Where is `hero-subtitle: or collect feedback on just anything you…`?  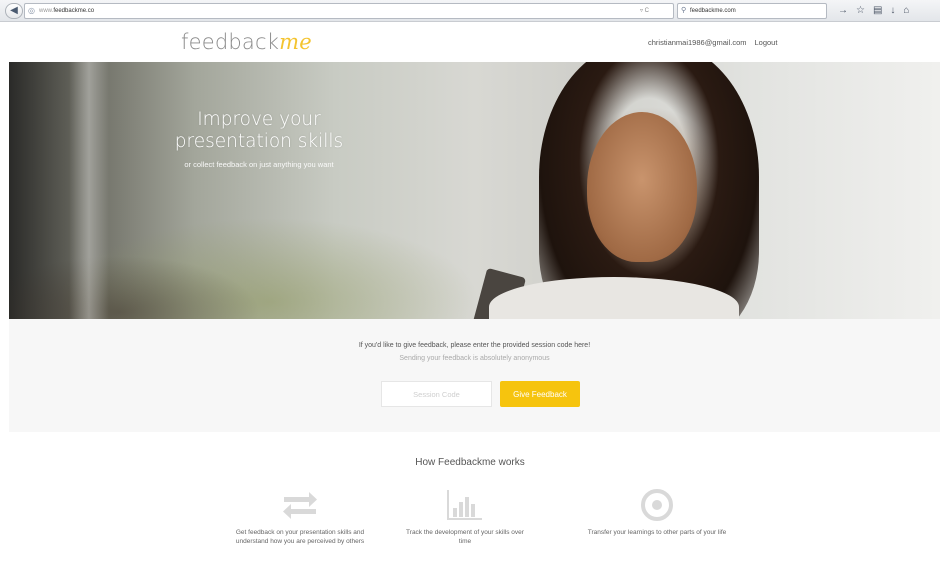
hero-subtitle: or collect feedback on just anything you… is located at coordinates (259, 164).